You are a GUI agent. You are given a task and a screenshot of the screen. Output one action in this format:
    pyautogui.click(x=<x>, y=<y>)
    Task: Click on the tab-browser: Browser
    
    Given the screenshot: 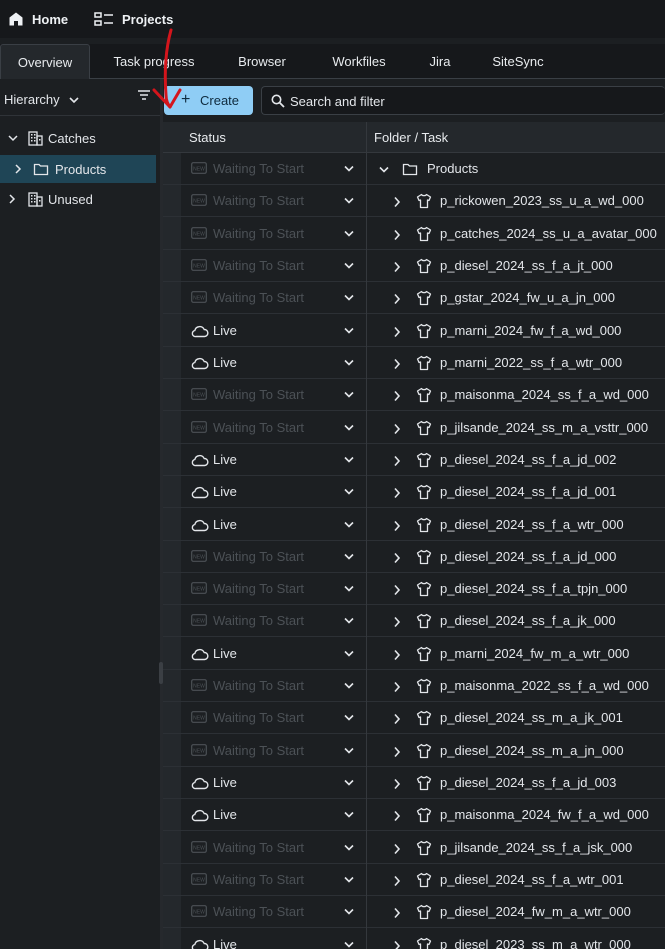 What is the action you would take?
    pyautogui.click(x=262, y=61)
    